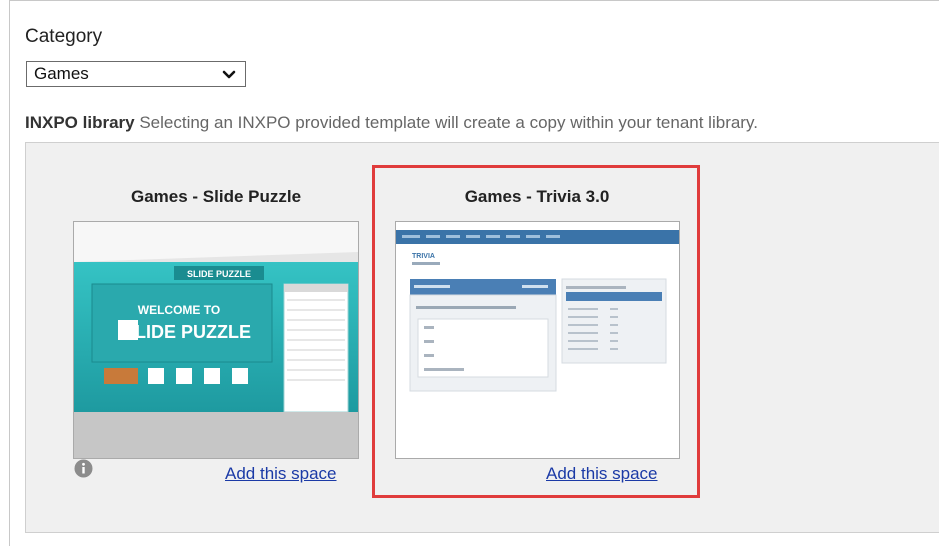 Image resolution: width=939 pixels, height=546 pixels. Describe the element at coordinates (229, 74) in the screenshot. I see `chevron-down-icon` at that location.